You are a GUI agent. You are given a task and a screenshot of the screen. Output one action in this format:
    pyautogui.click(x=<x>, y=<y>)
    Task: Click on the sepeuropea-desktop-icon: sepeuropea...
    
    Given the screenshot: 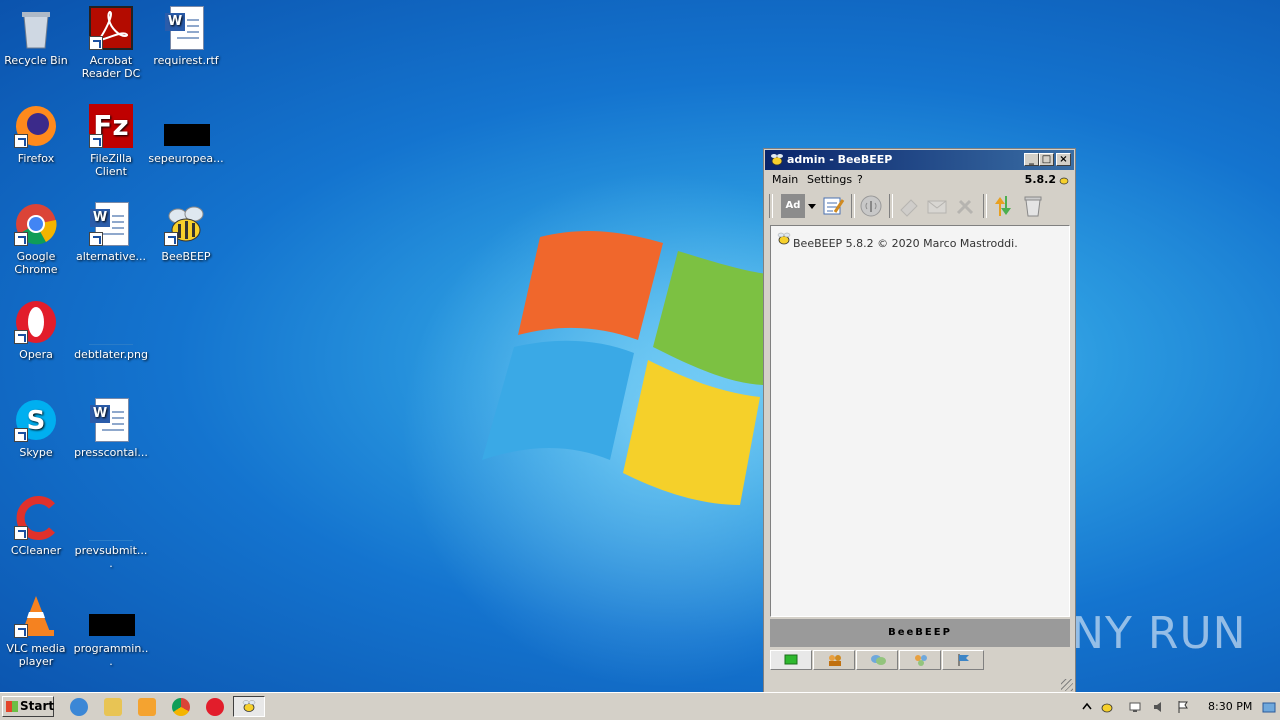 What is the action you would take?
    pyautogui.click(x=186, y=134)
    